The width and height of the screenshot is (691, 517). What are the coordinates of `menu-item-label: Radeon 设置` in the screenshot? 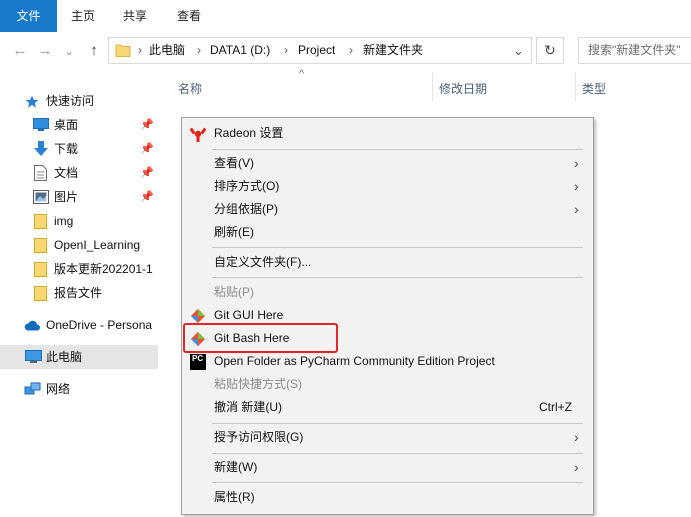 It's located at (249, 133).